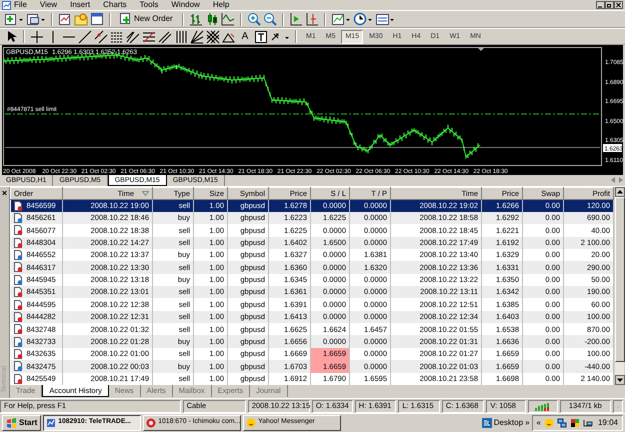  I want to click on flag-tray-icon, so click(575, 423).